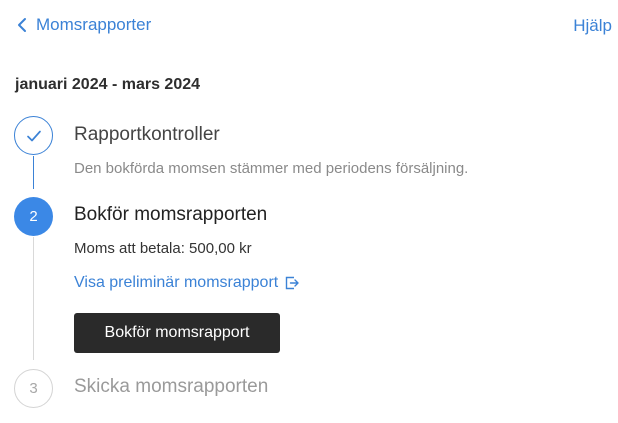 The width and height of the screenshot is (618, 423). I want to click on step-3-indicator: 3, so click(33, 388).